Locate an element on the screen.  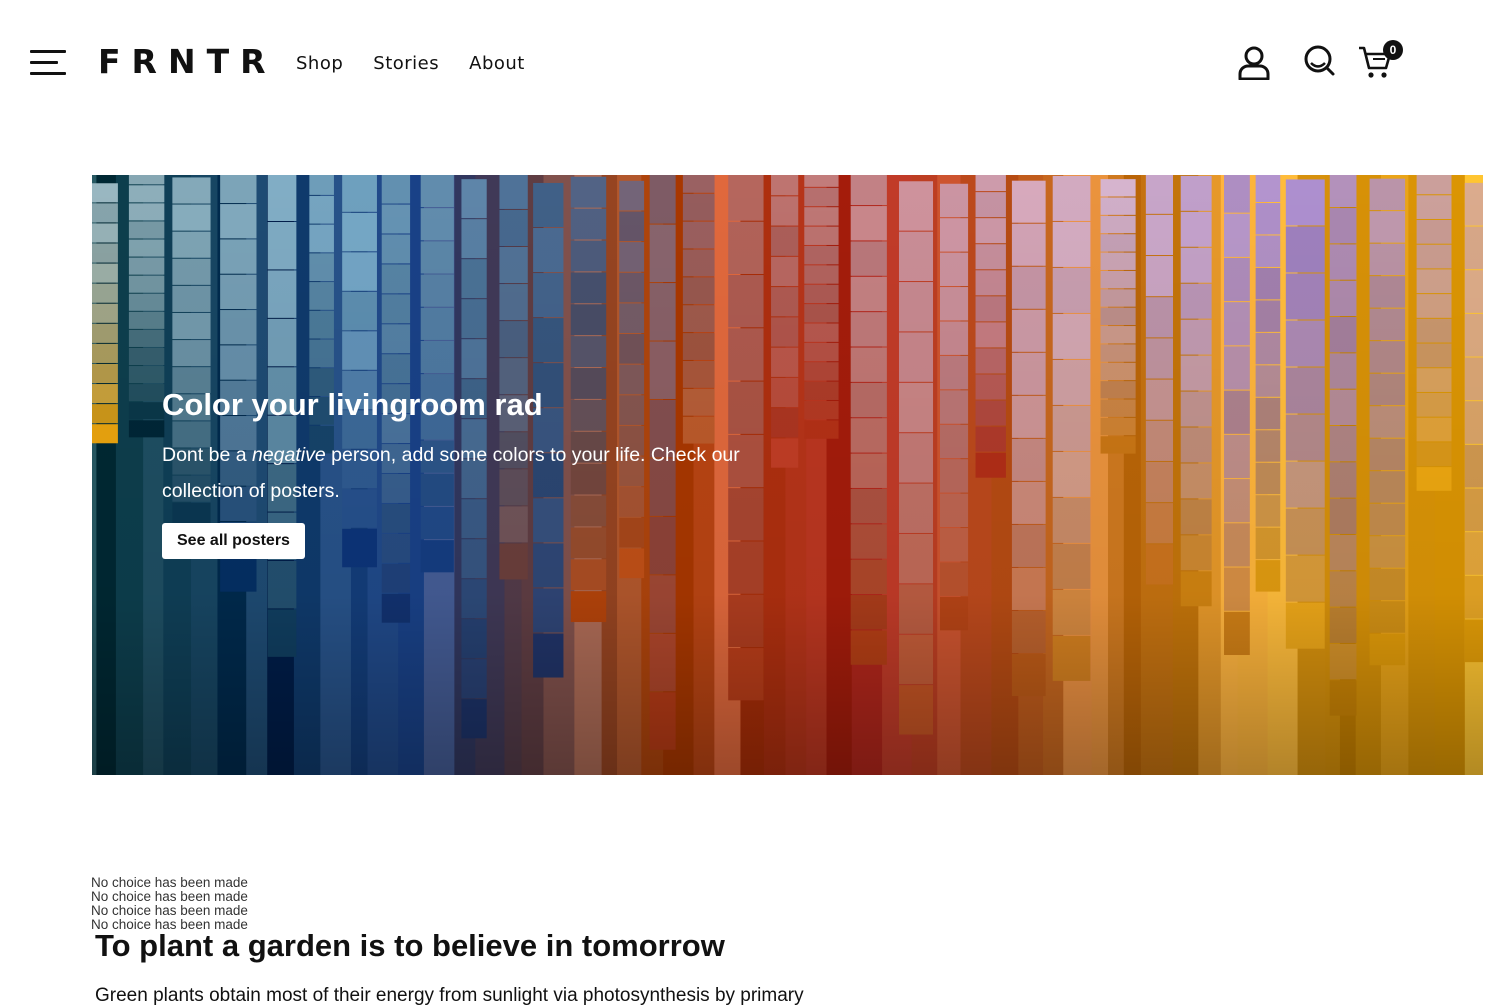
nav-item-stories: Stories is located at coordinates (406, 63).